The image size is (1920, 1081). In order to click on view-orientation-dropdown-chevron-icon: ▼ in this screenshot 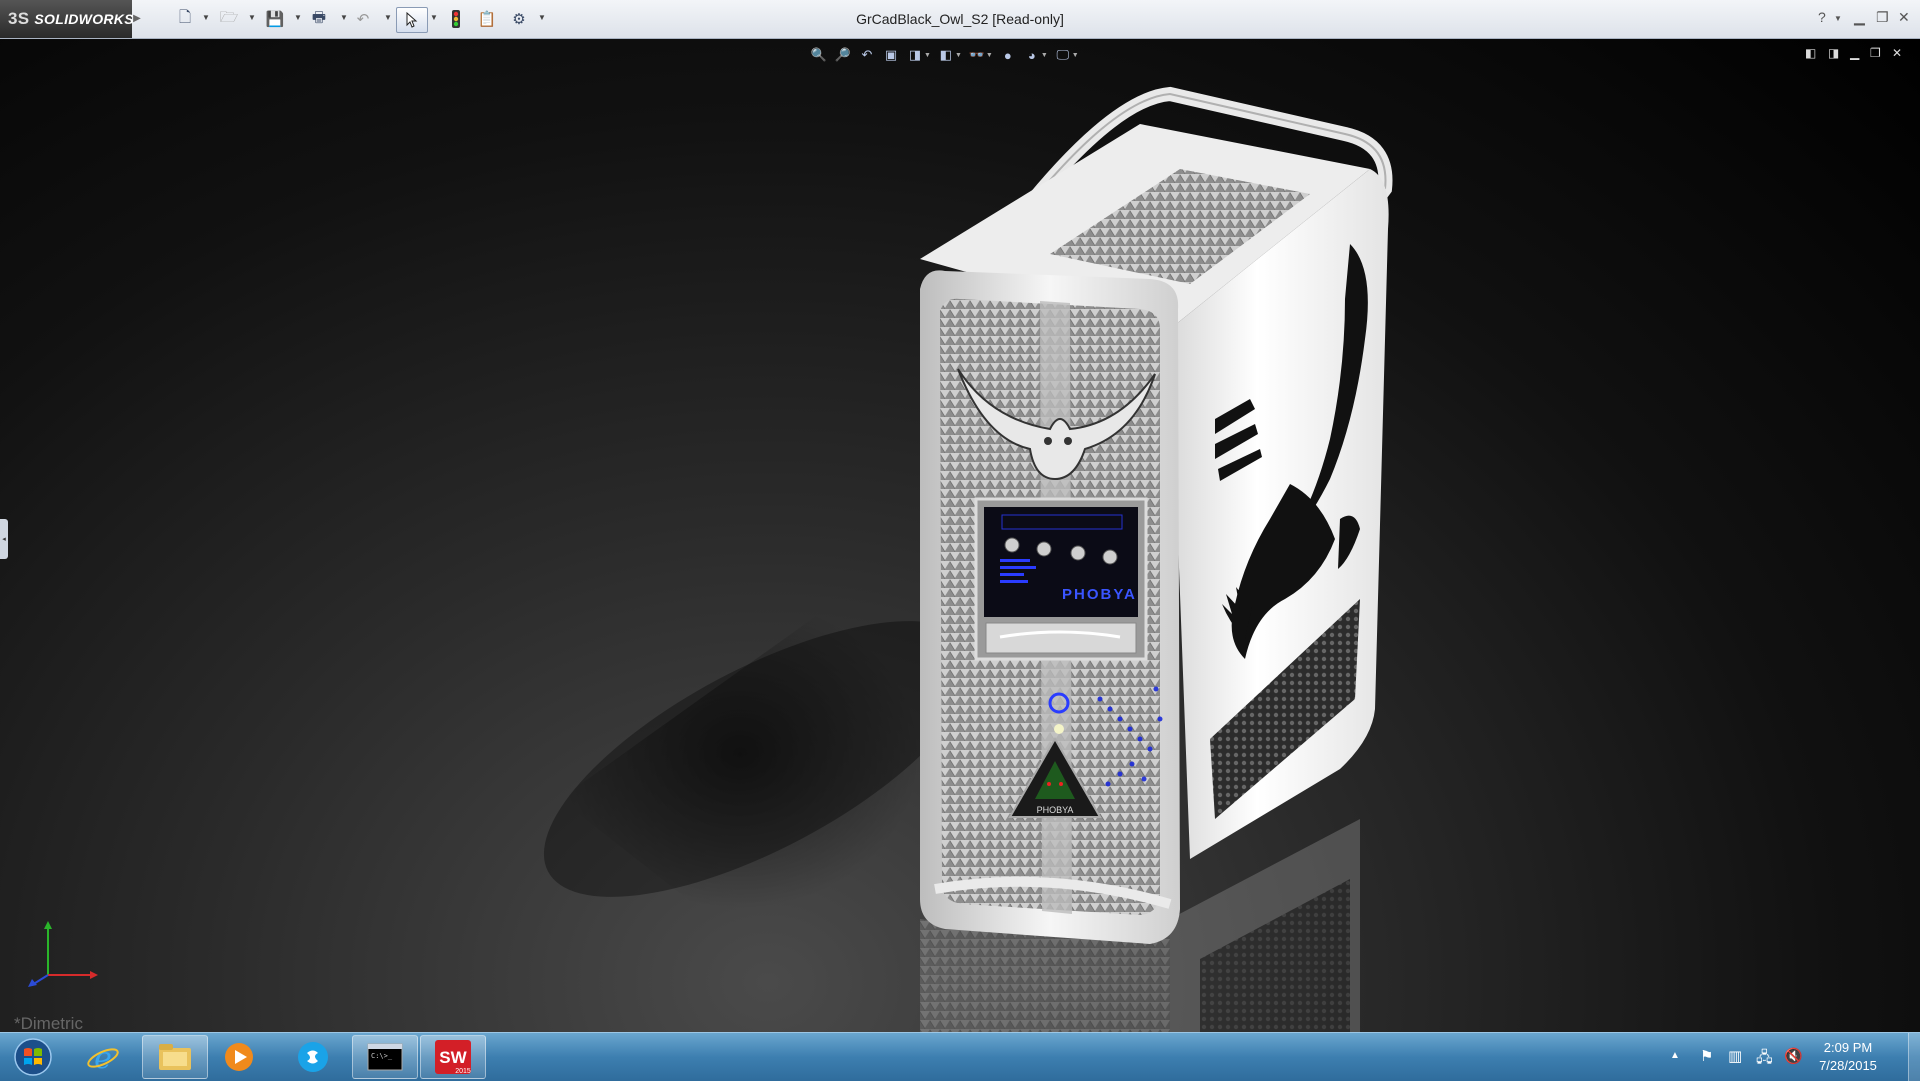, I will do `click(927, 55)`.